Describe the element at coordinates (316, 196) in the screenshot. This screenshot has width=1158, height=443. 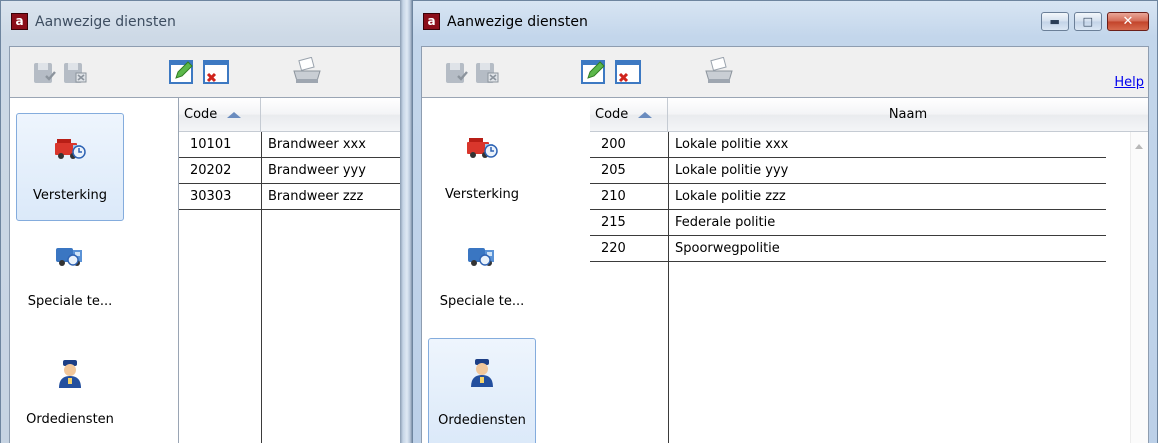
I see `cell-name: Brandweer zzz` at that location.